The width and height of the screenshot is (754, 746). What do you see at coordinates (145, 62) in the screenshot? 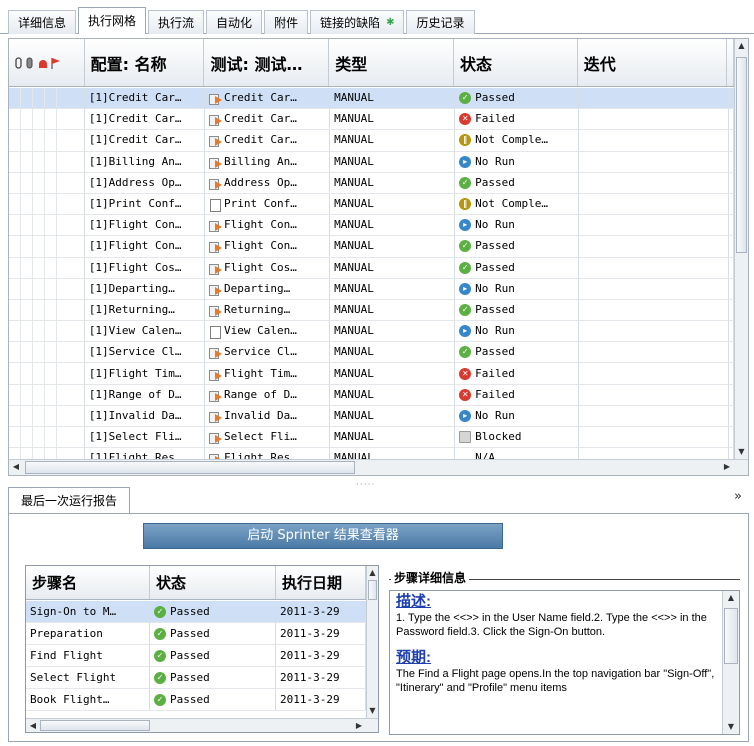
I see `column-header-config: 配置: 名称` at bounding box center [145, 62].